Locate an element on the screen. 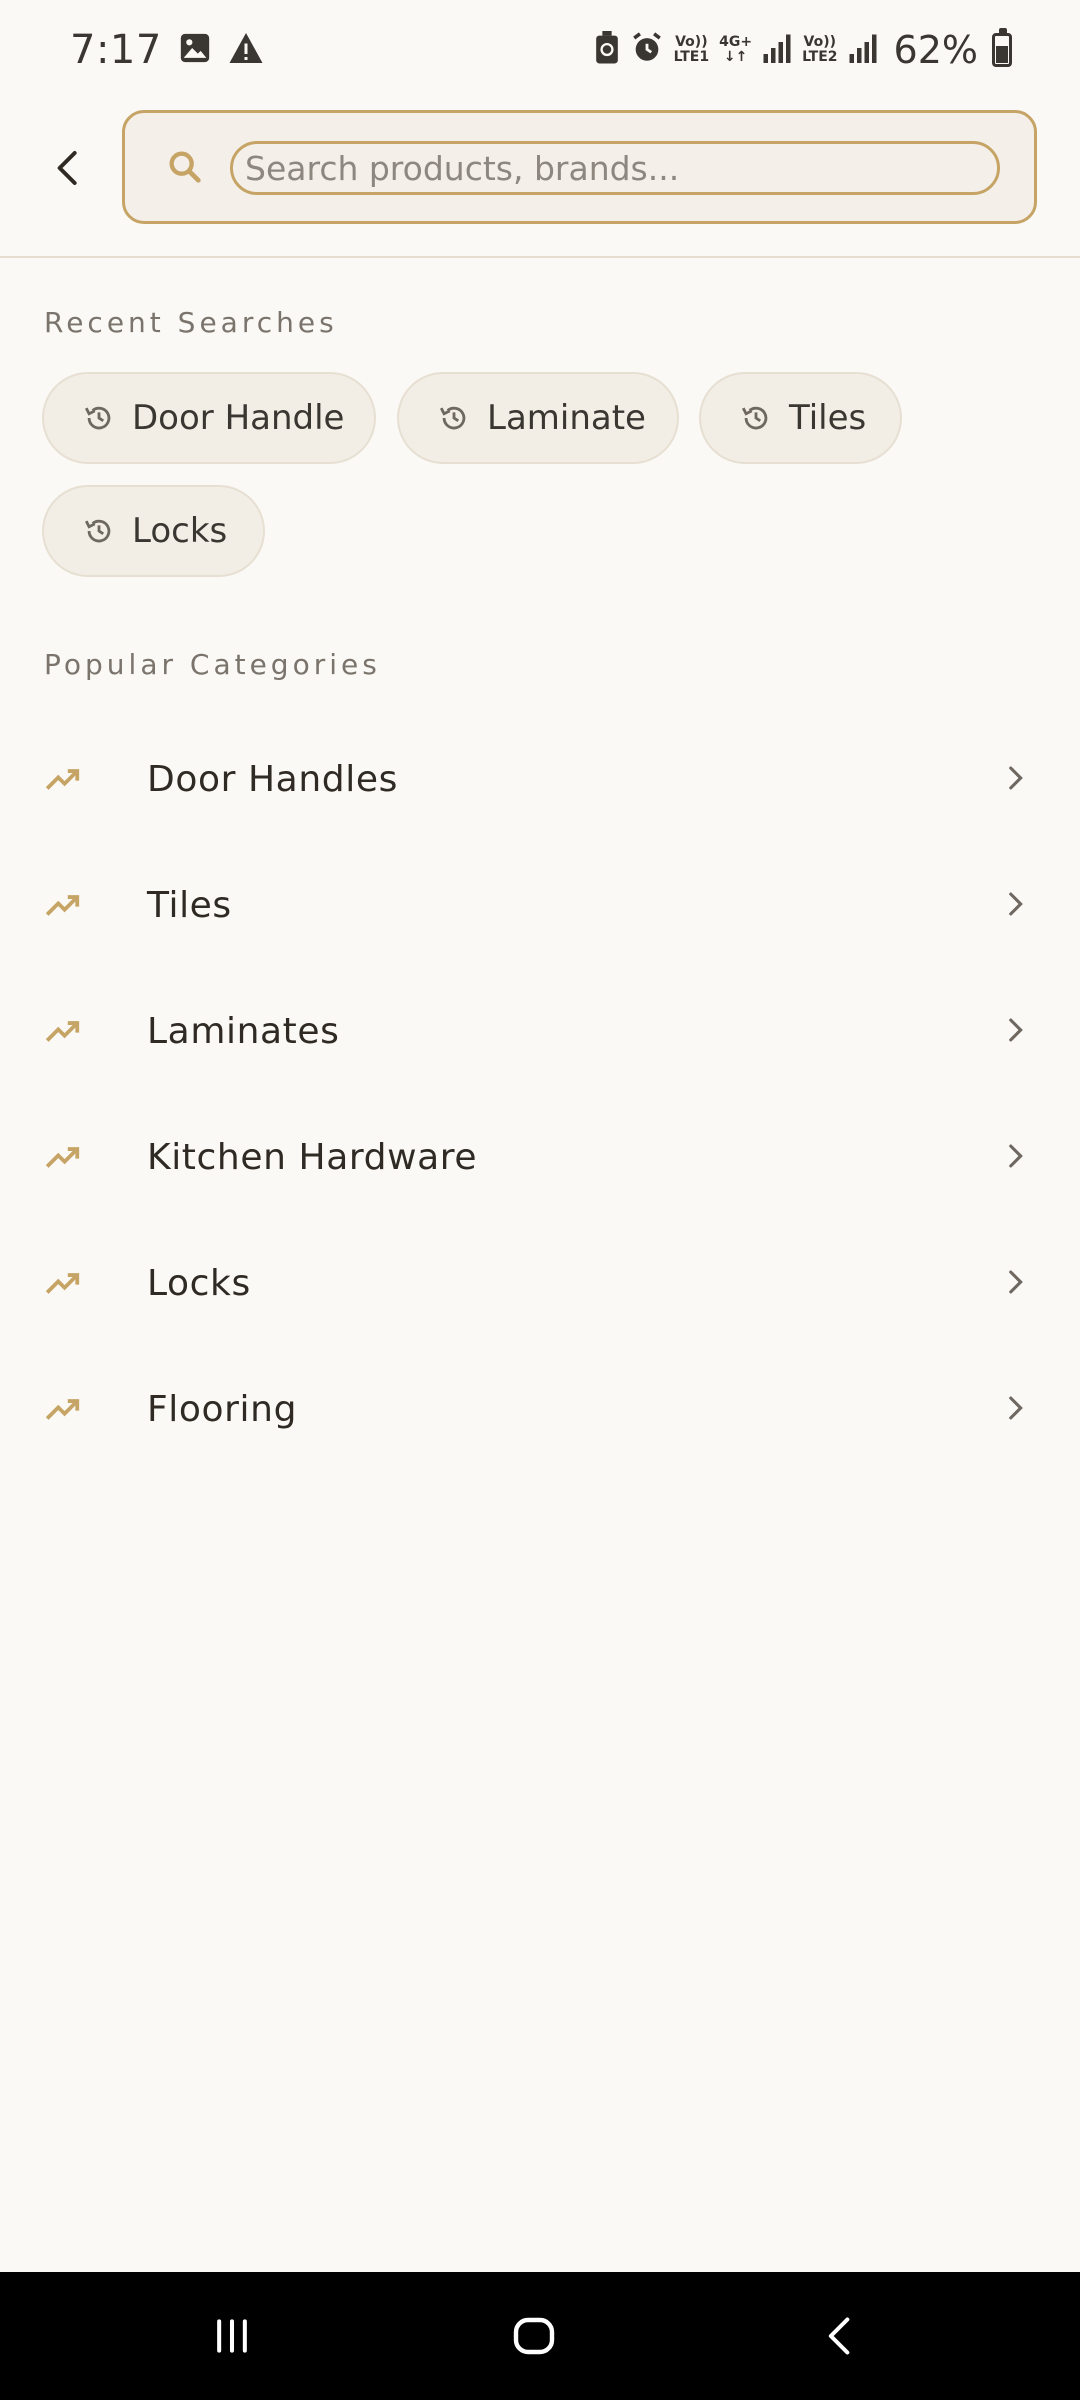 This screenshot has height=2400, width=1080. recent-chip-label: Tiles is located at coordinates (828, 418).